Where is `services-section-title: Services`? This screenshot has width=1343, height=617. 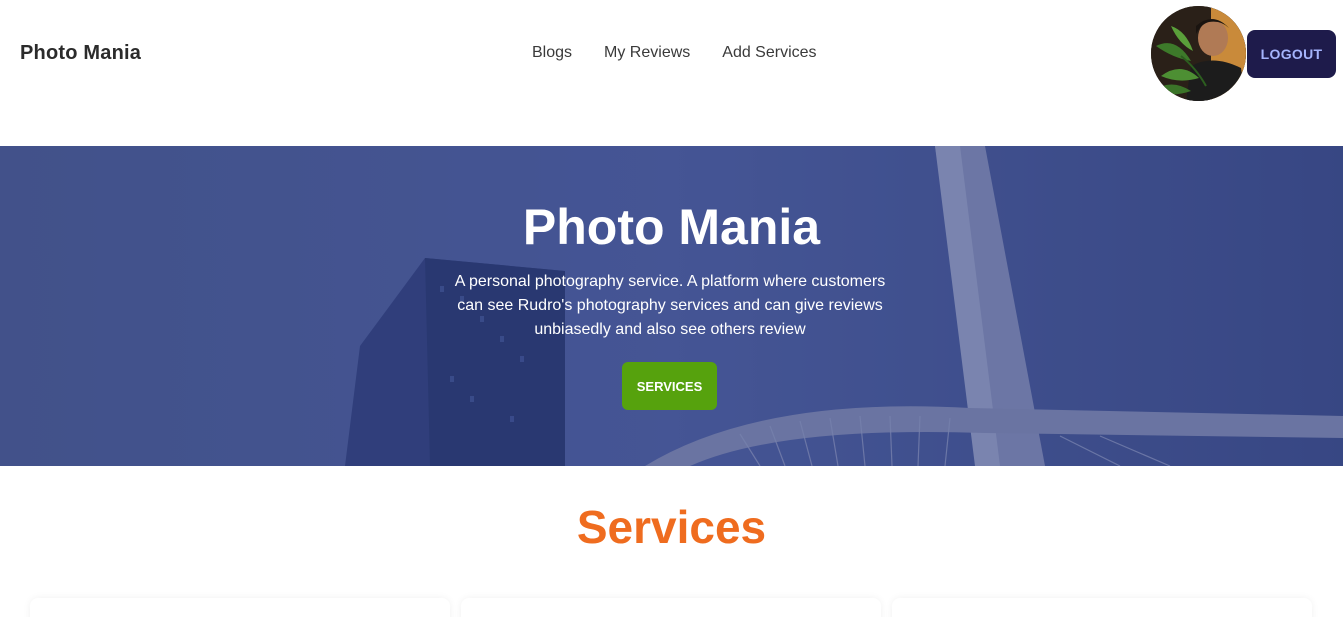
services-section-title: Services is located at coordinates (671, 527).